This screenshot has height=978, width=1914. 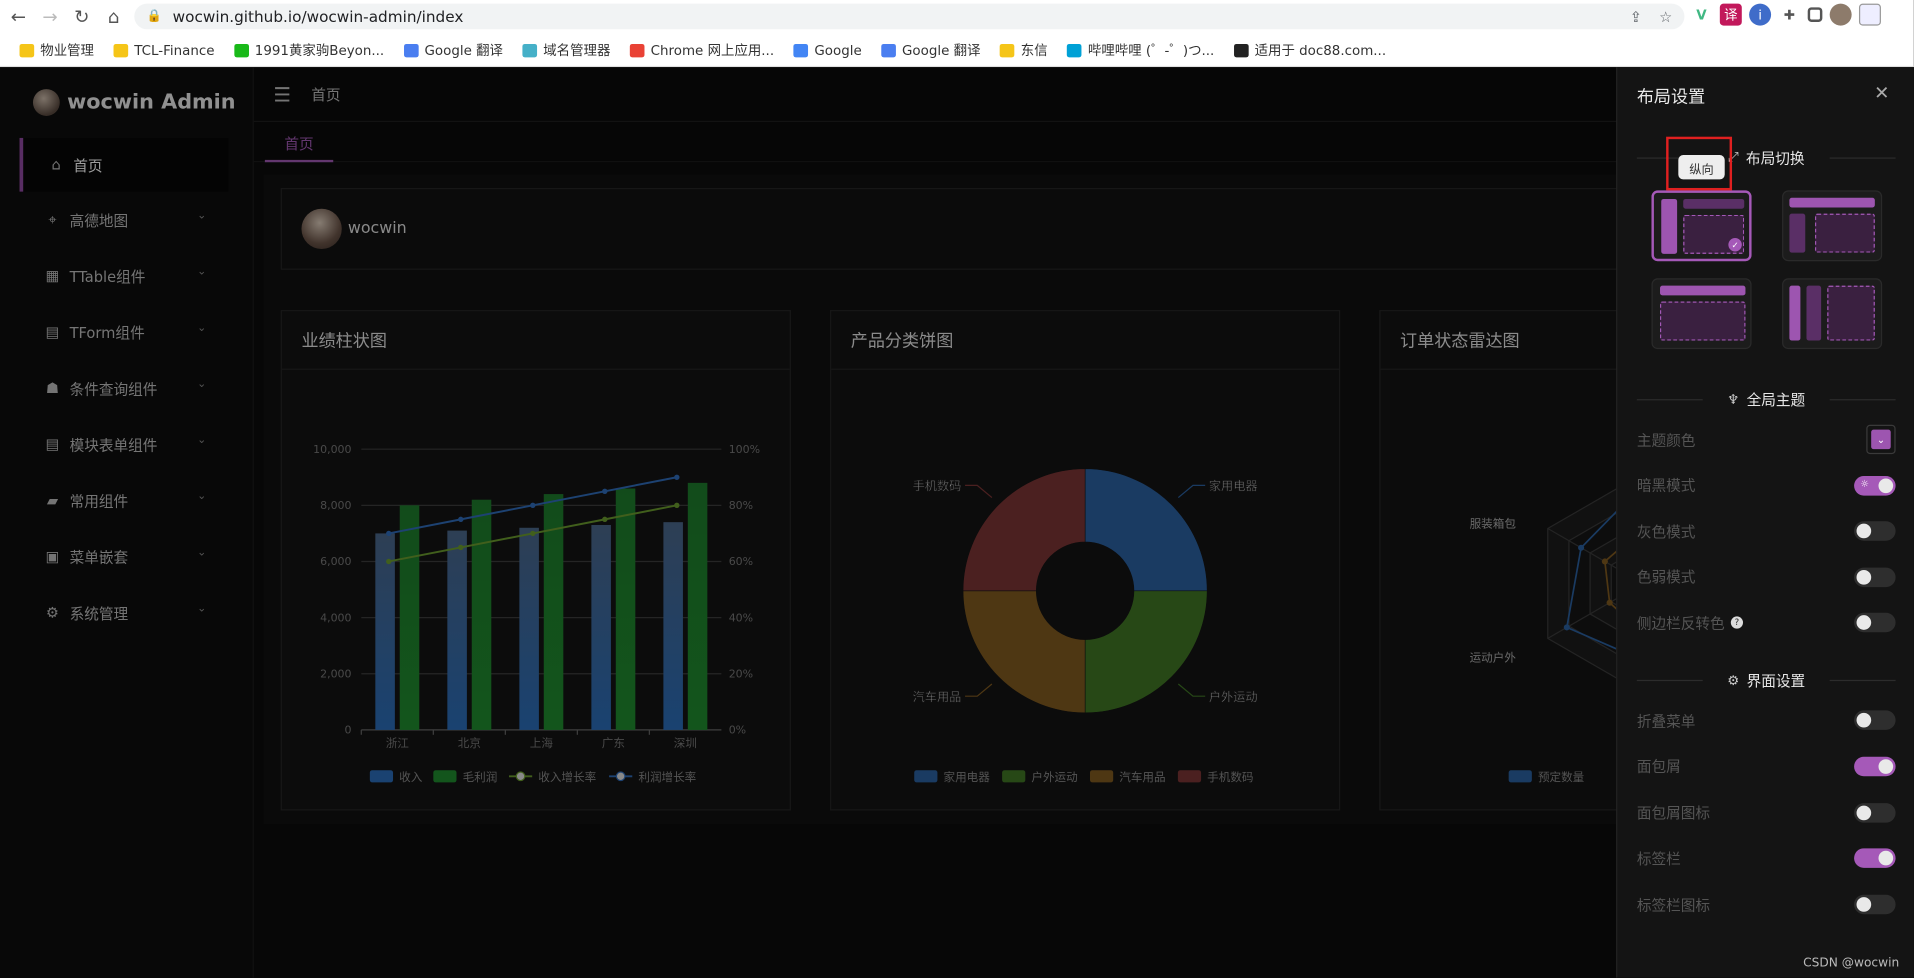 What do you see at coordinates (1673, 905) in the screenshot?
I see `setting-label: 标签栏图标` at bounding box center [1673, 905].